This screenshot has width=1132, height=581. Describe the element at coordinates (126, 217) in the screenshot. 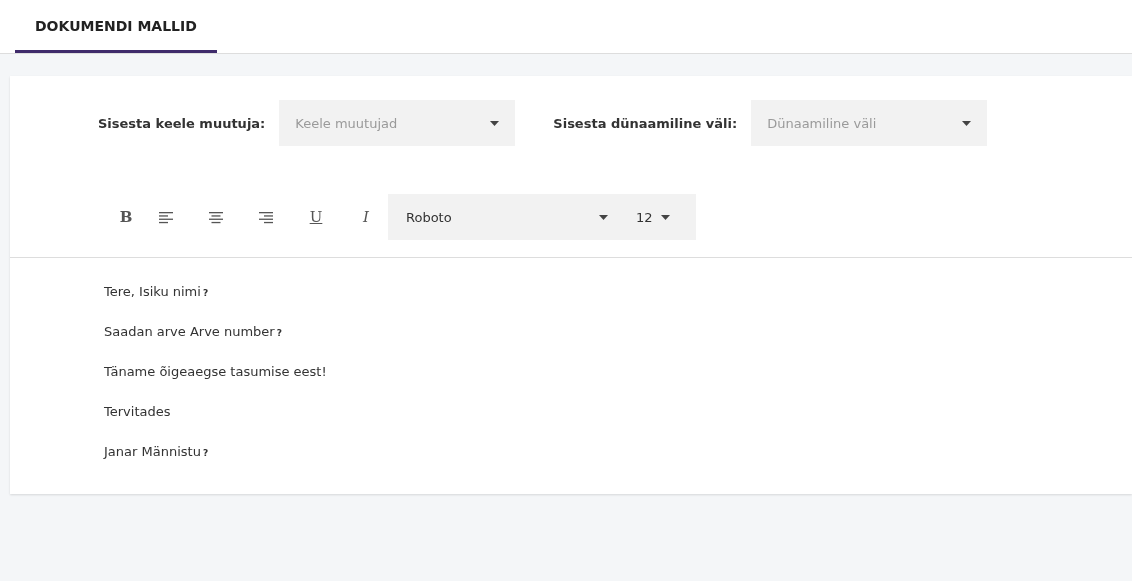

I see `bold-button: B` at that location.